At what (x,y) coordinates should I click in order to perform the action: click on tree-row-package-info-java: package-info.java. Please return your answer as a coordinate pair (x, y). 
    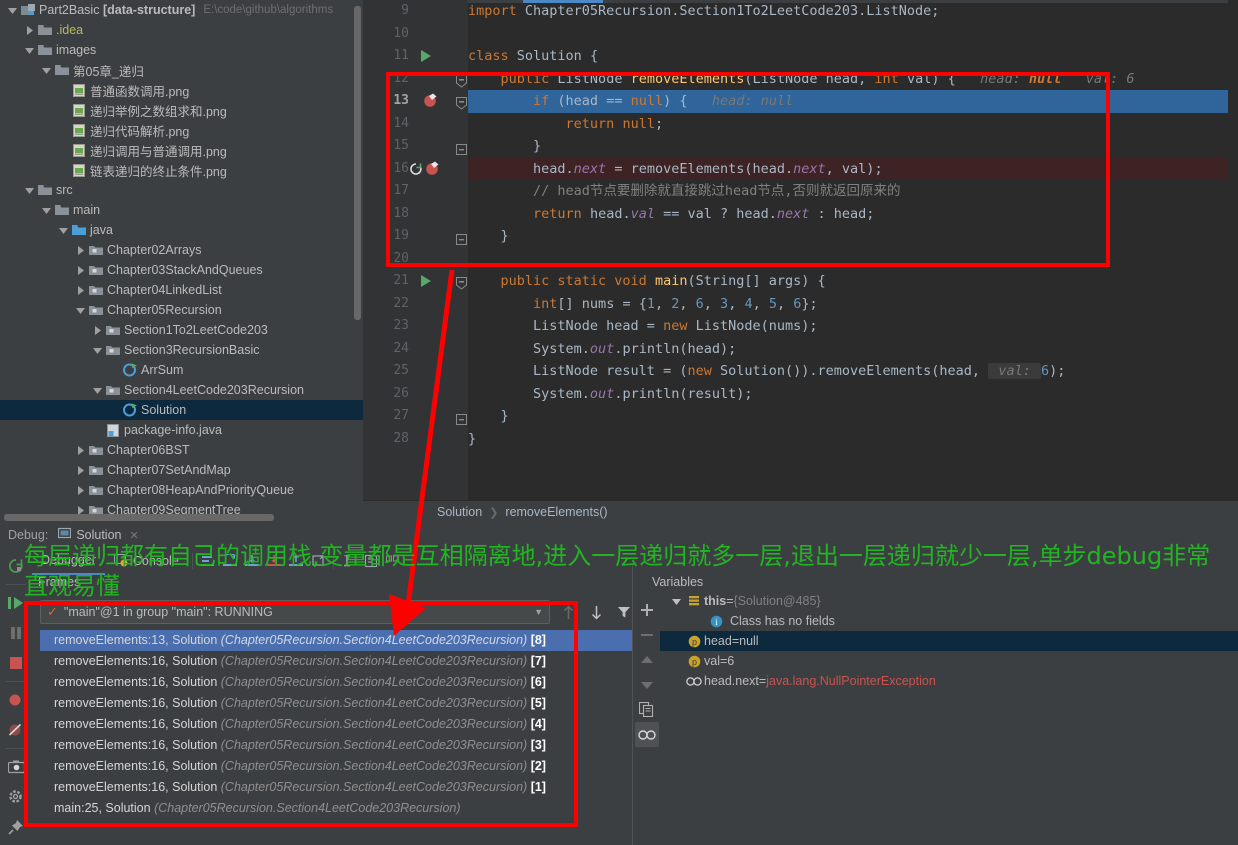
    Looking at the image, I should click on (181, 430).